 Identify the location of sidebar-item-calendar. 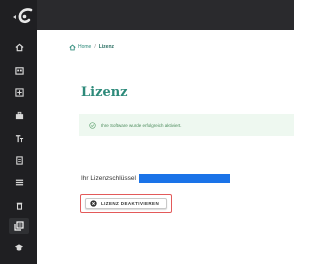
(19, 70).